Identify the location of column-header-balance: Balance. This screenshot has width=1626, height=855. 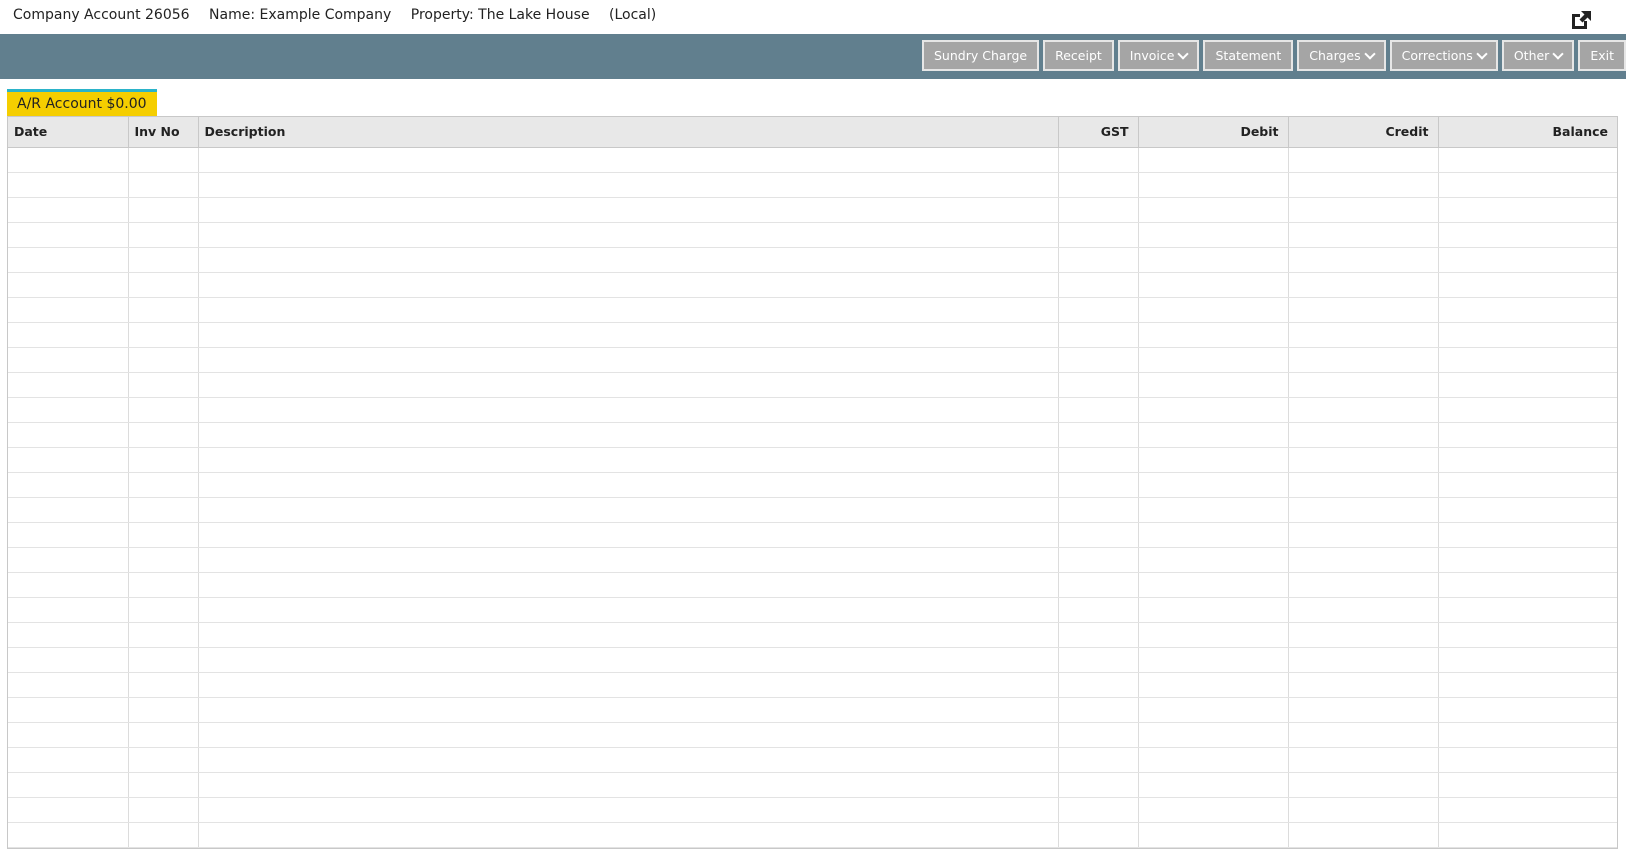
(1527, 132).